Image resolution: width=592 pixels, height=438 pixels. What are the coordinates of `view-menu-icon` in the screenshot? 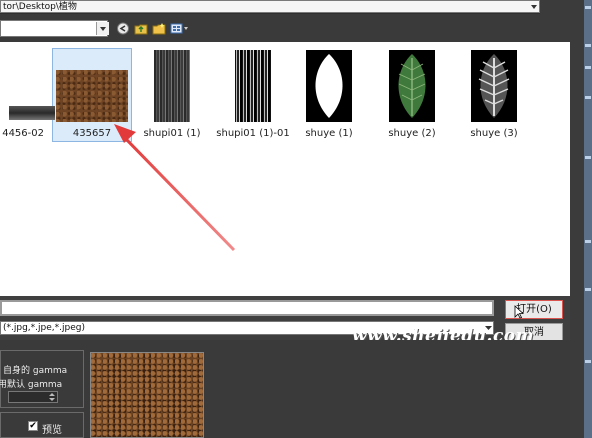 It's located at (179, 28).